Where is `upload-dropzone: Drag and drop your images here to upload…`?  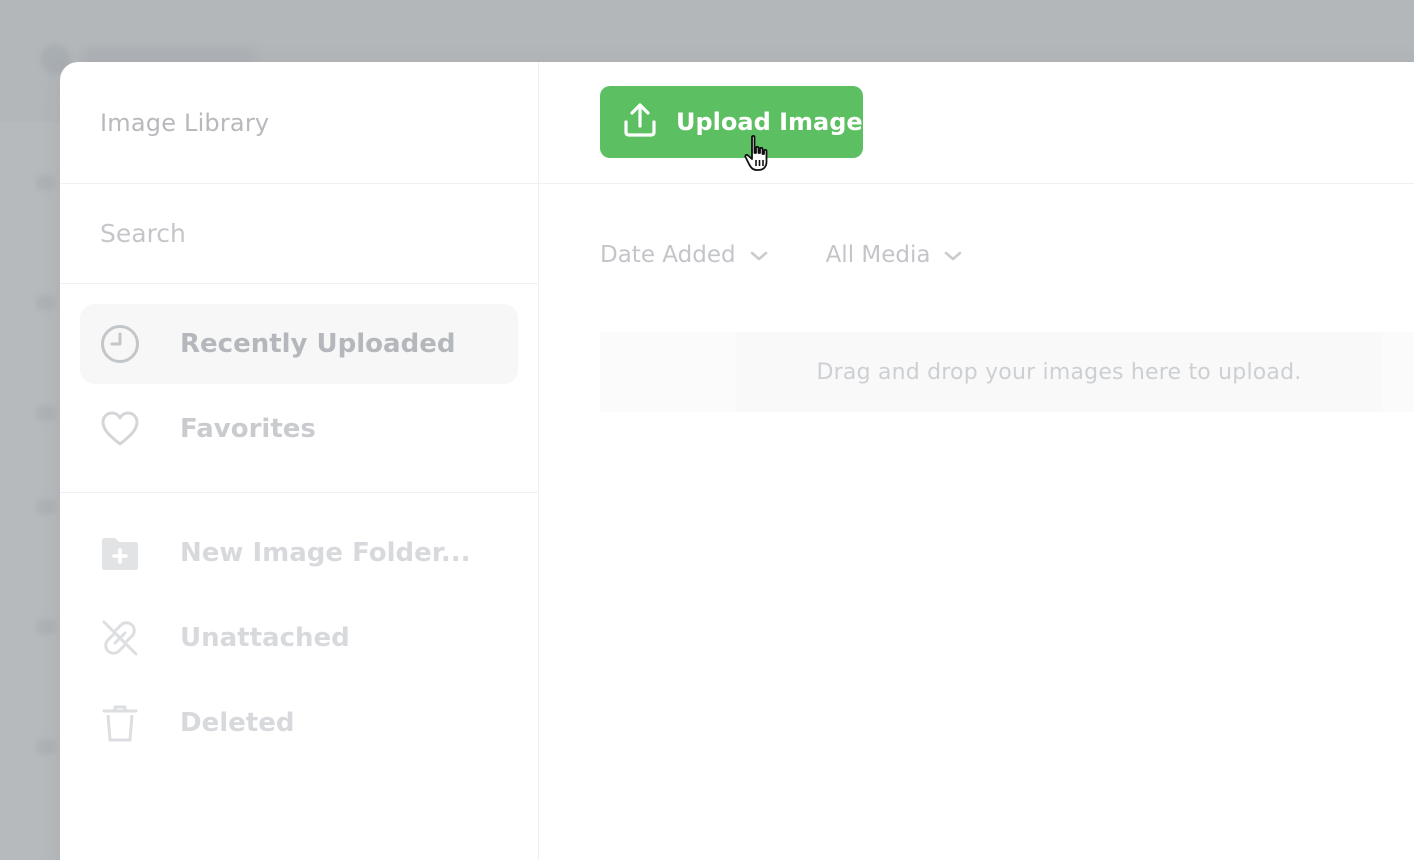 upload-dropzone: Drag and drop your images here to upload… is located at coordinates (1007, 372).